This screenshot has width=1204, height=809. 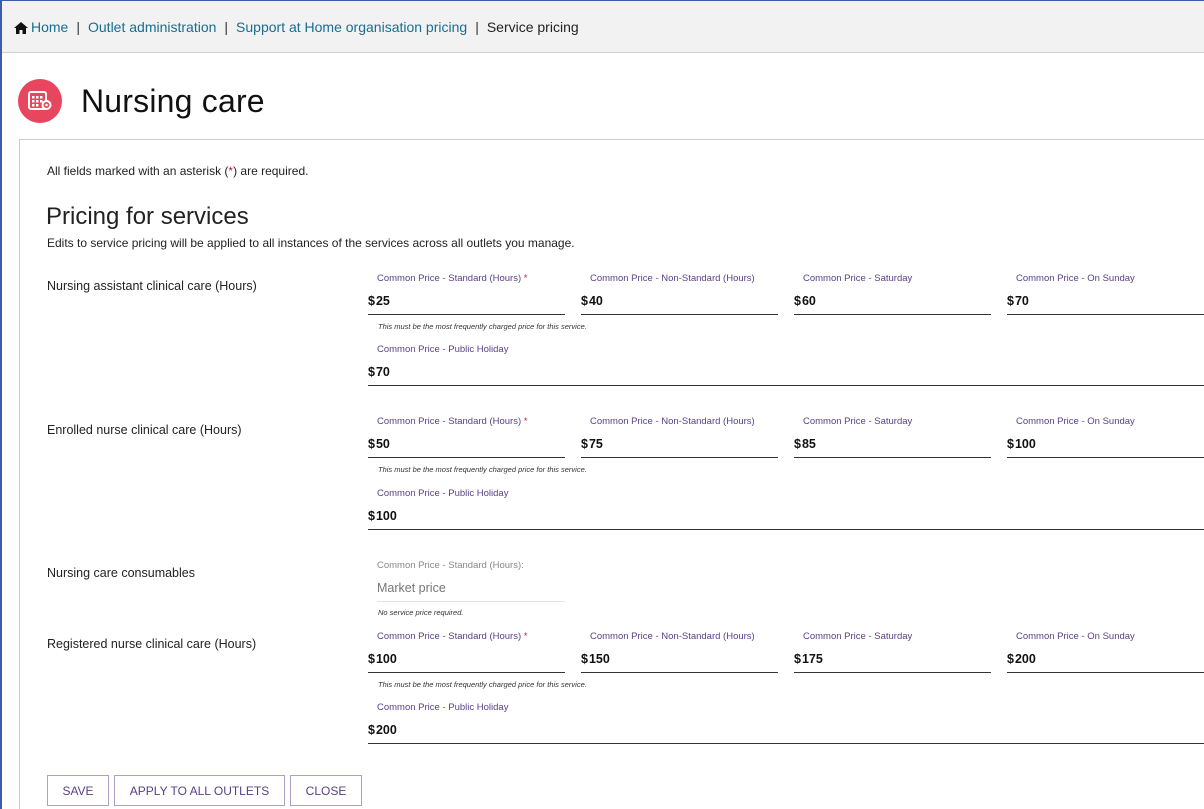 I want to click on page-header: Nursing care, so click(x=141, y=101).